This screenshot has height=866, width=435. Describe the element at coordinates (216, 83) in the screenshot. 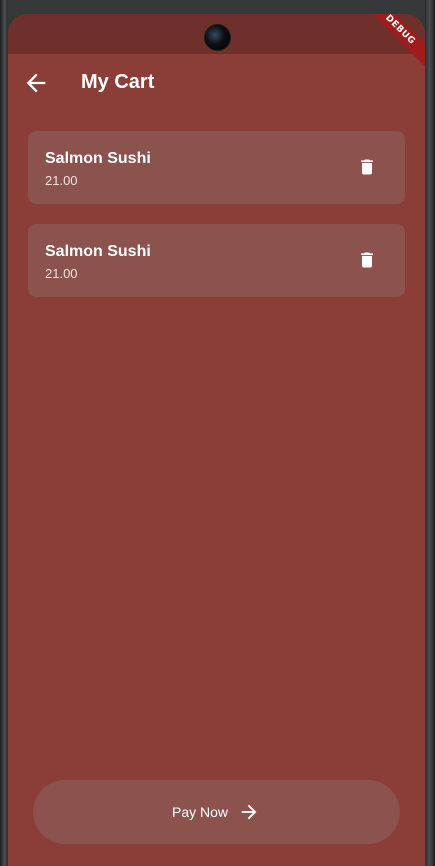

I see `app-bar: My Cart` at that location.